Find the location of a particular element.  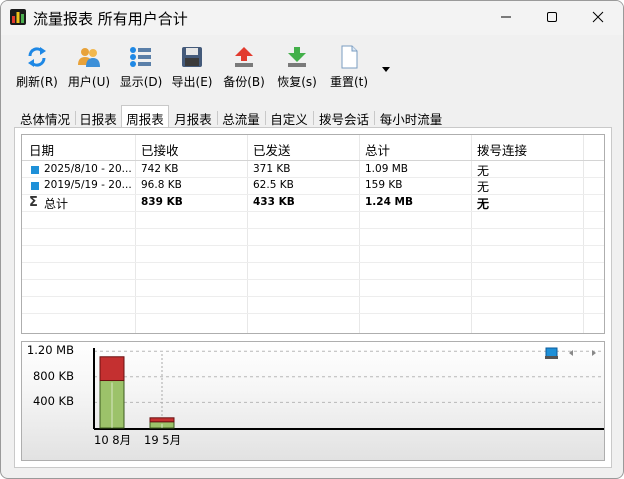

x-tick-label: 19 5月 is located at coordinates (163, 440).